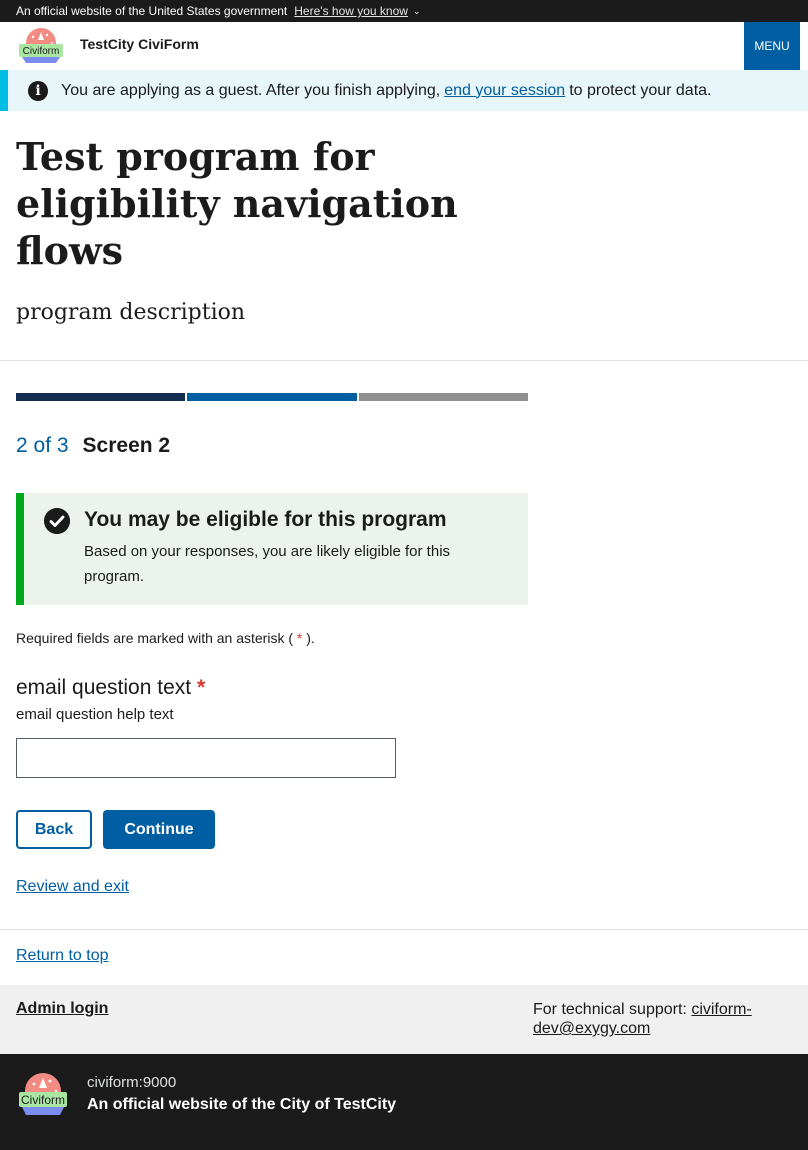 The width and height of the screenshot is (808, 1150). Describe the element at coordinates (131, 312) in the screenshot. I see `program-description: program description` at that location.